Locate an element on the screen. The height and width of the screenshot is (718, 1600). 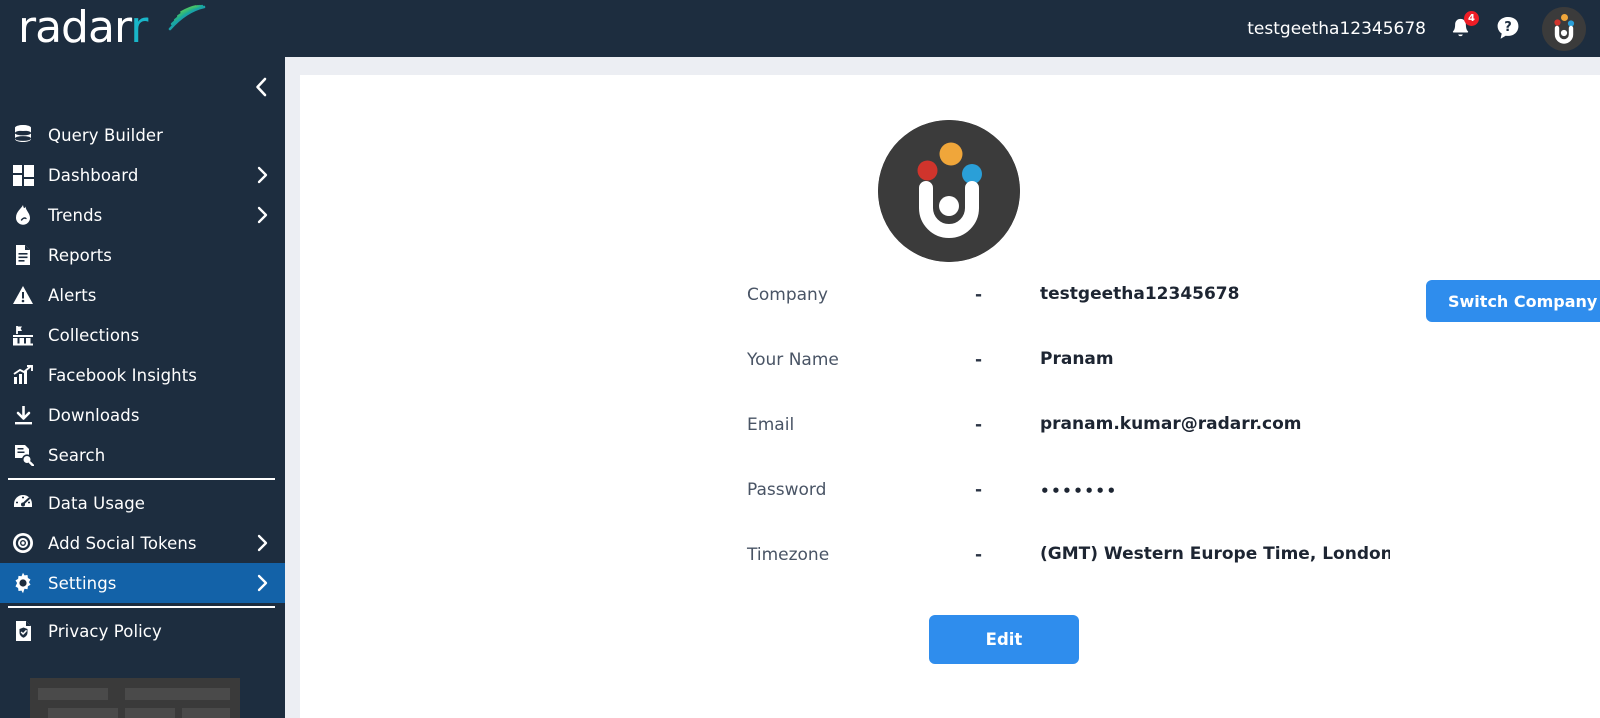
profile-field-label: Password is located at coordinates (787, 490).